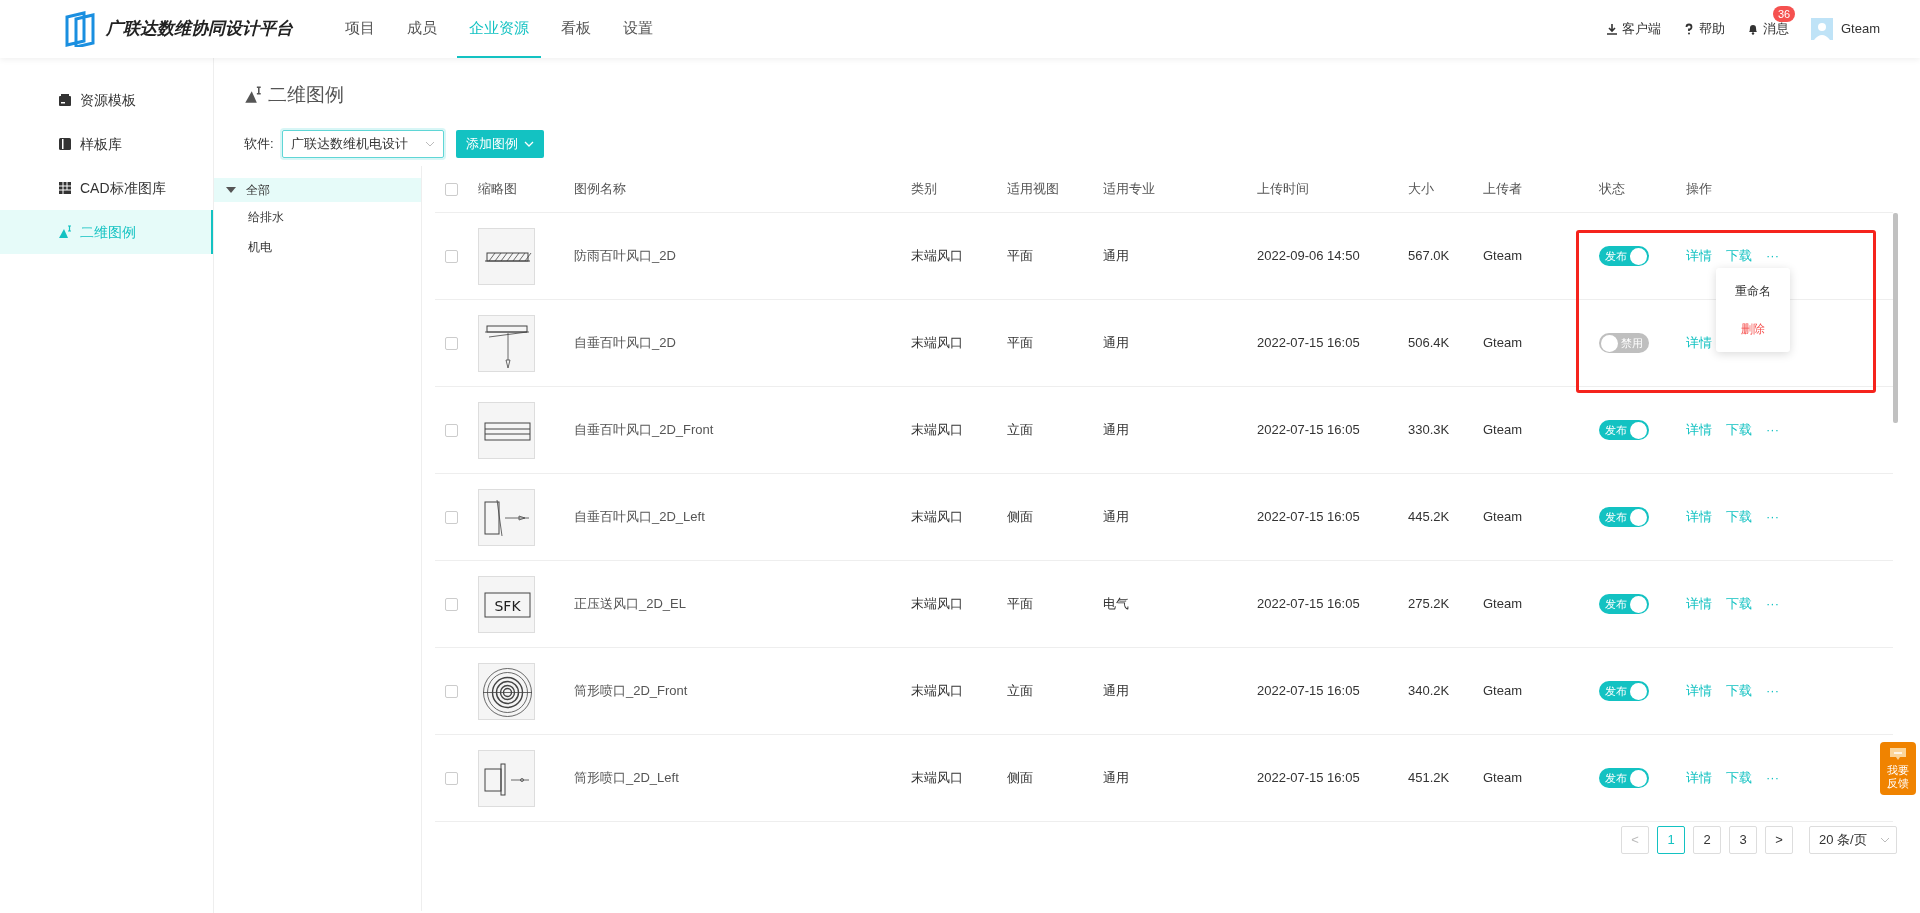  What do you see at coordinates (65, 188) in the screenshot?
I see `grid-icon` at bounding box center [65, 188].